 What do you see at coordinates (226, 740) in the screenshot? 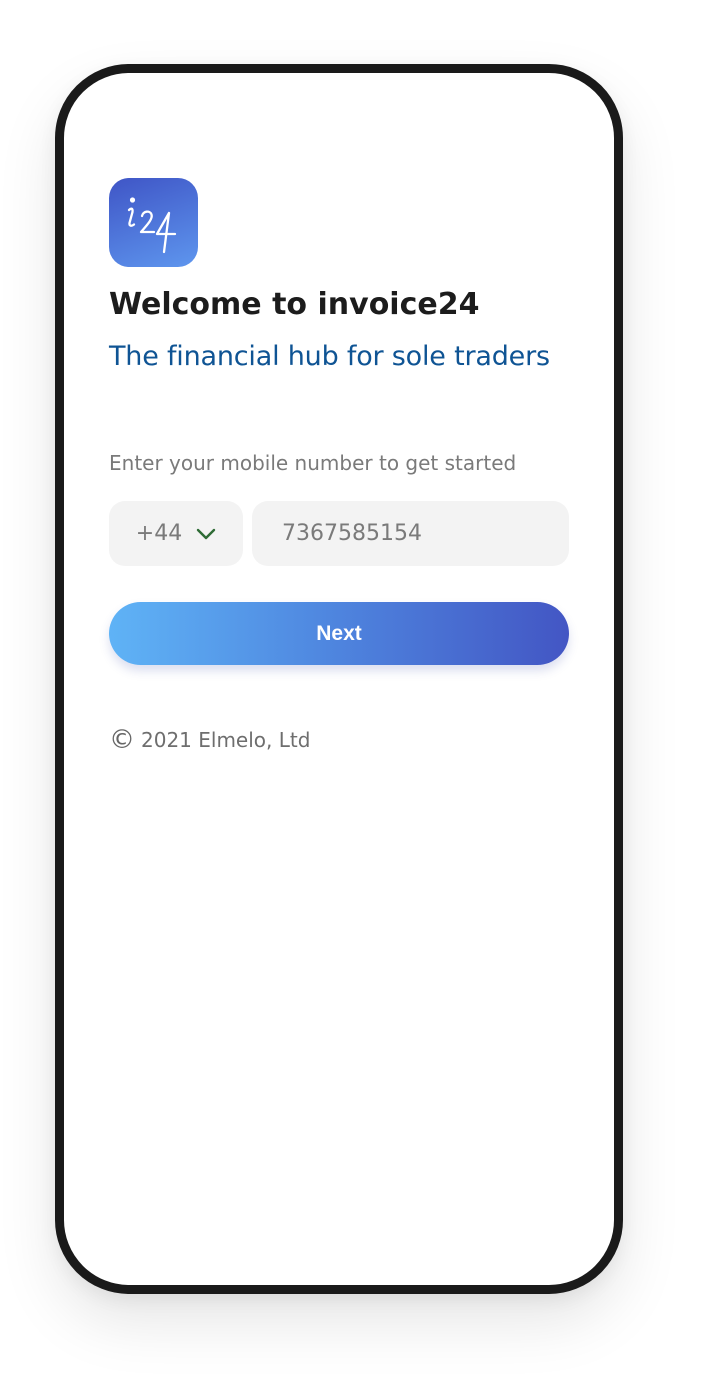
I see `copyright-text: 2021 Elmelo, Ltd` at bounding box center [226, 740].